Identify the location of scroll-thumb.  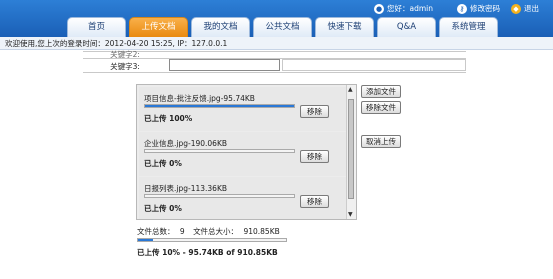
(351, 149).